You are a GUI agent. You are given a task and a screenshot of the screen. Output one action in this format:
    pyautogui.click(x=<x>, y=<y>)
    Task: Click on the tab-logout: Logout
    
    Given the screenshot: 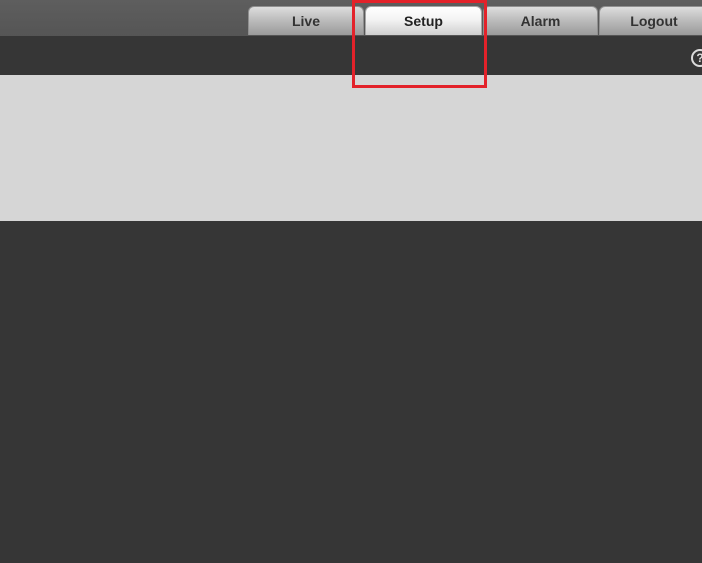 What is the action you would take?
    pyautogui.click(x=650, y=20)
    